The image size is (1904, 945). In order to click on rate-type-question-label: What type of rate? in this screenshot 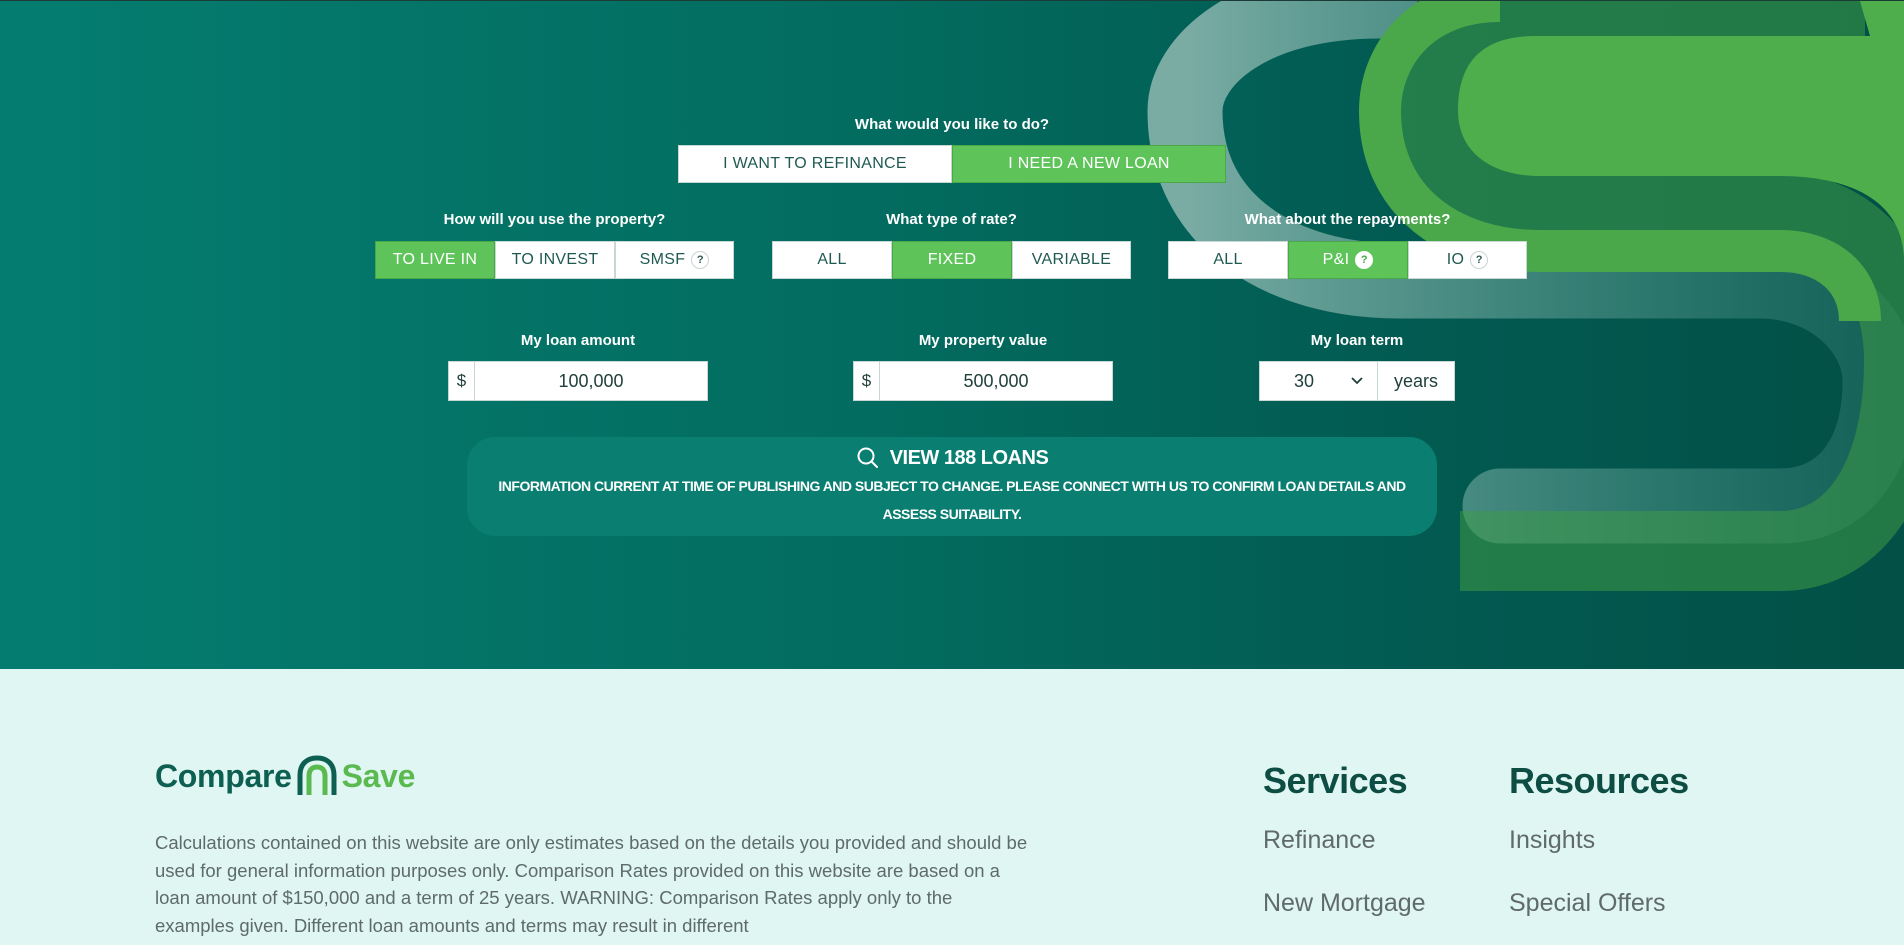, I will do `click(951, 219)`.